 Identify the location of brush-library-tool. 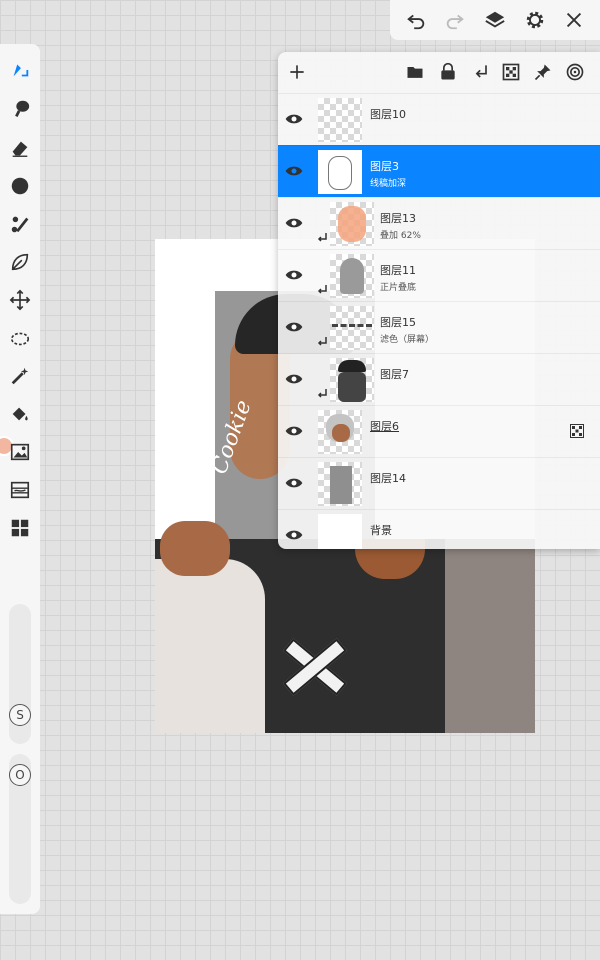
(20, 224).